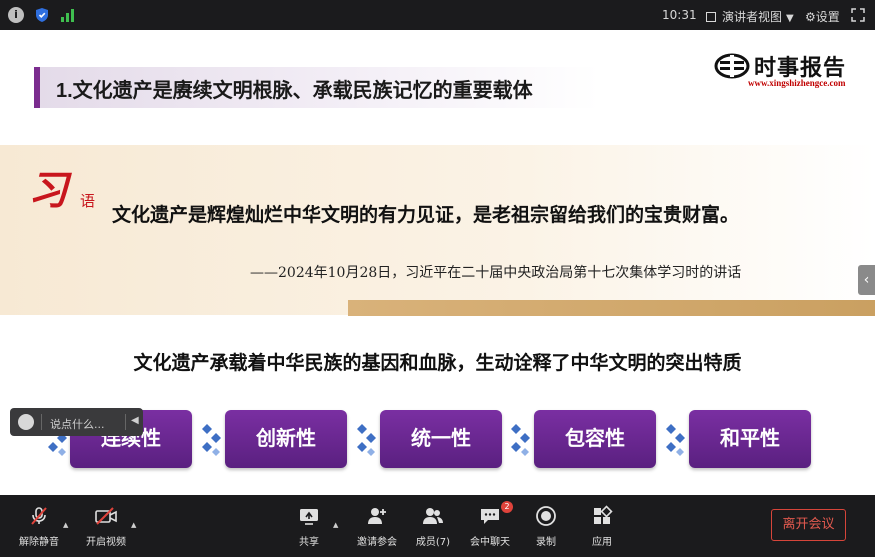  What do you see at coordinates (48, 190) in the screenshot?
I see `xi-calligraphy: 习` at bounding box center [48, 190].